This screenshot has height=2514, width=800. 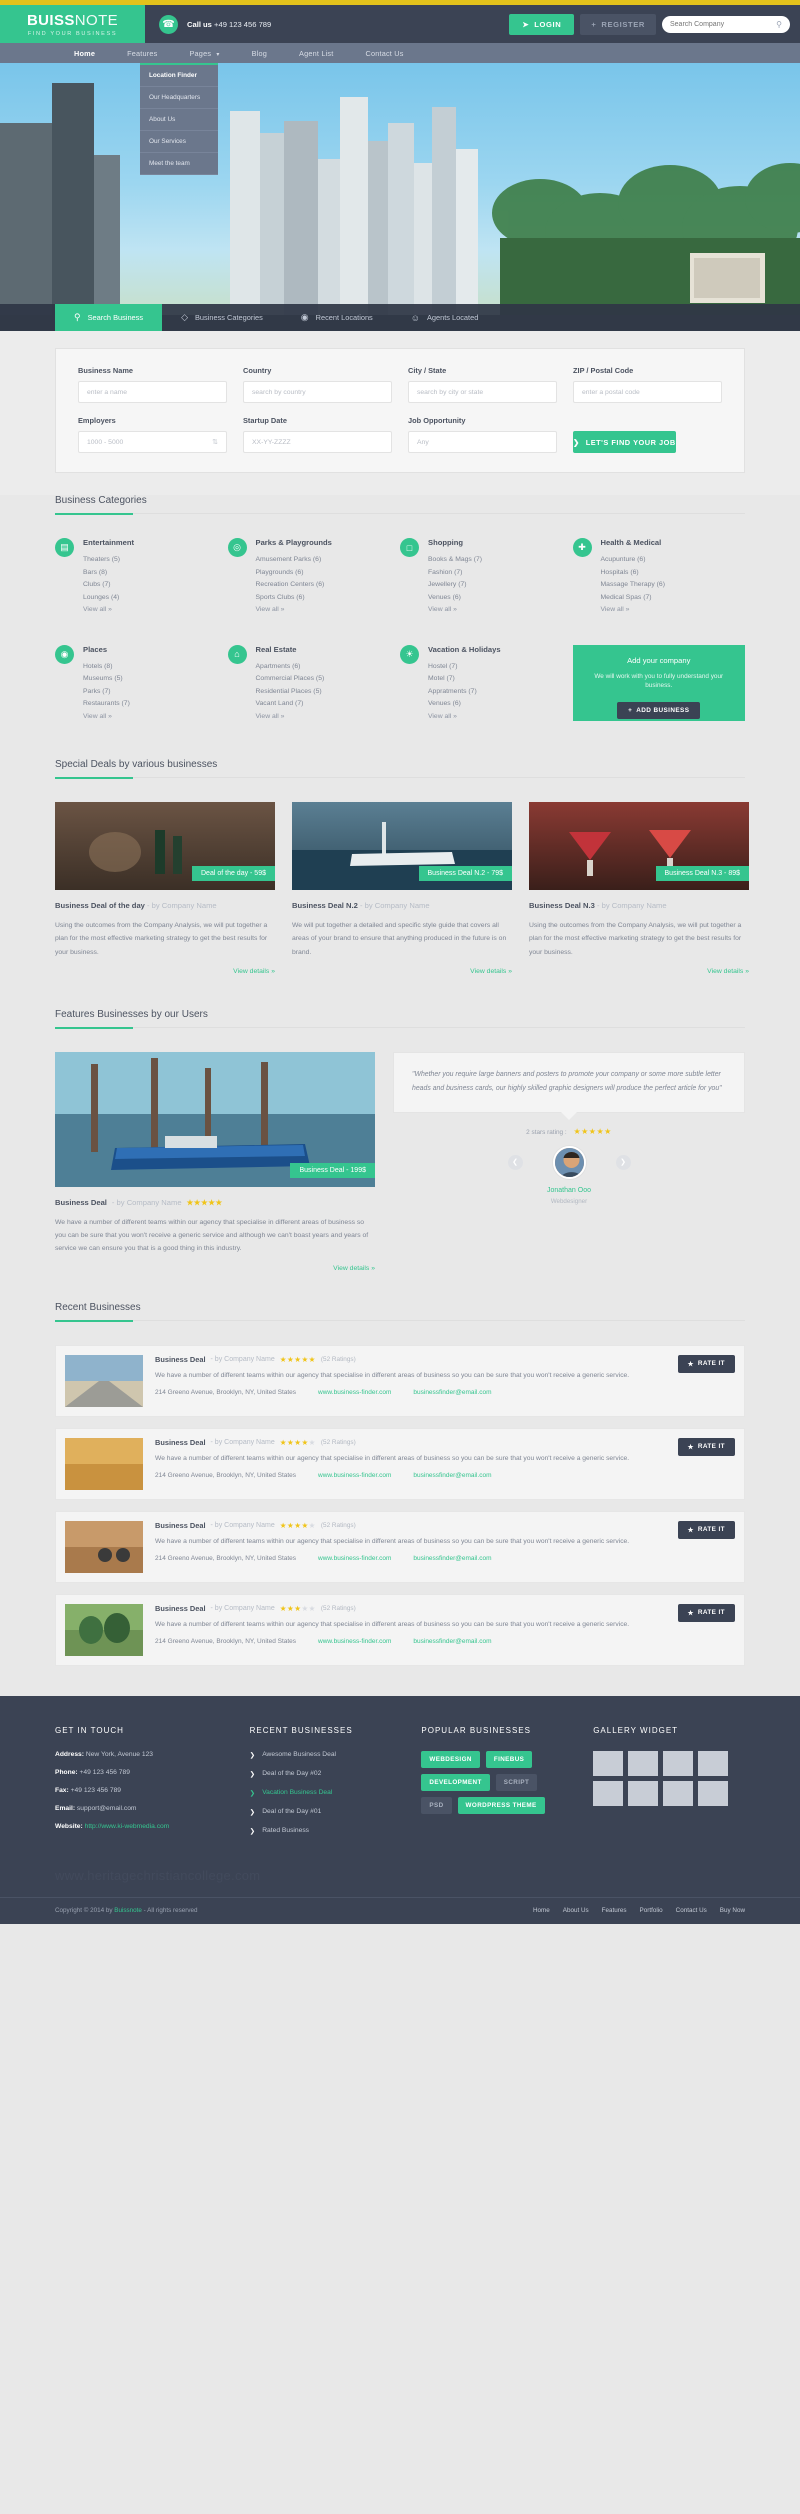 I want to click on category-link: Massage Therapy (6), so click(x=633, y=584).